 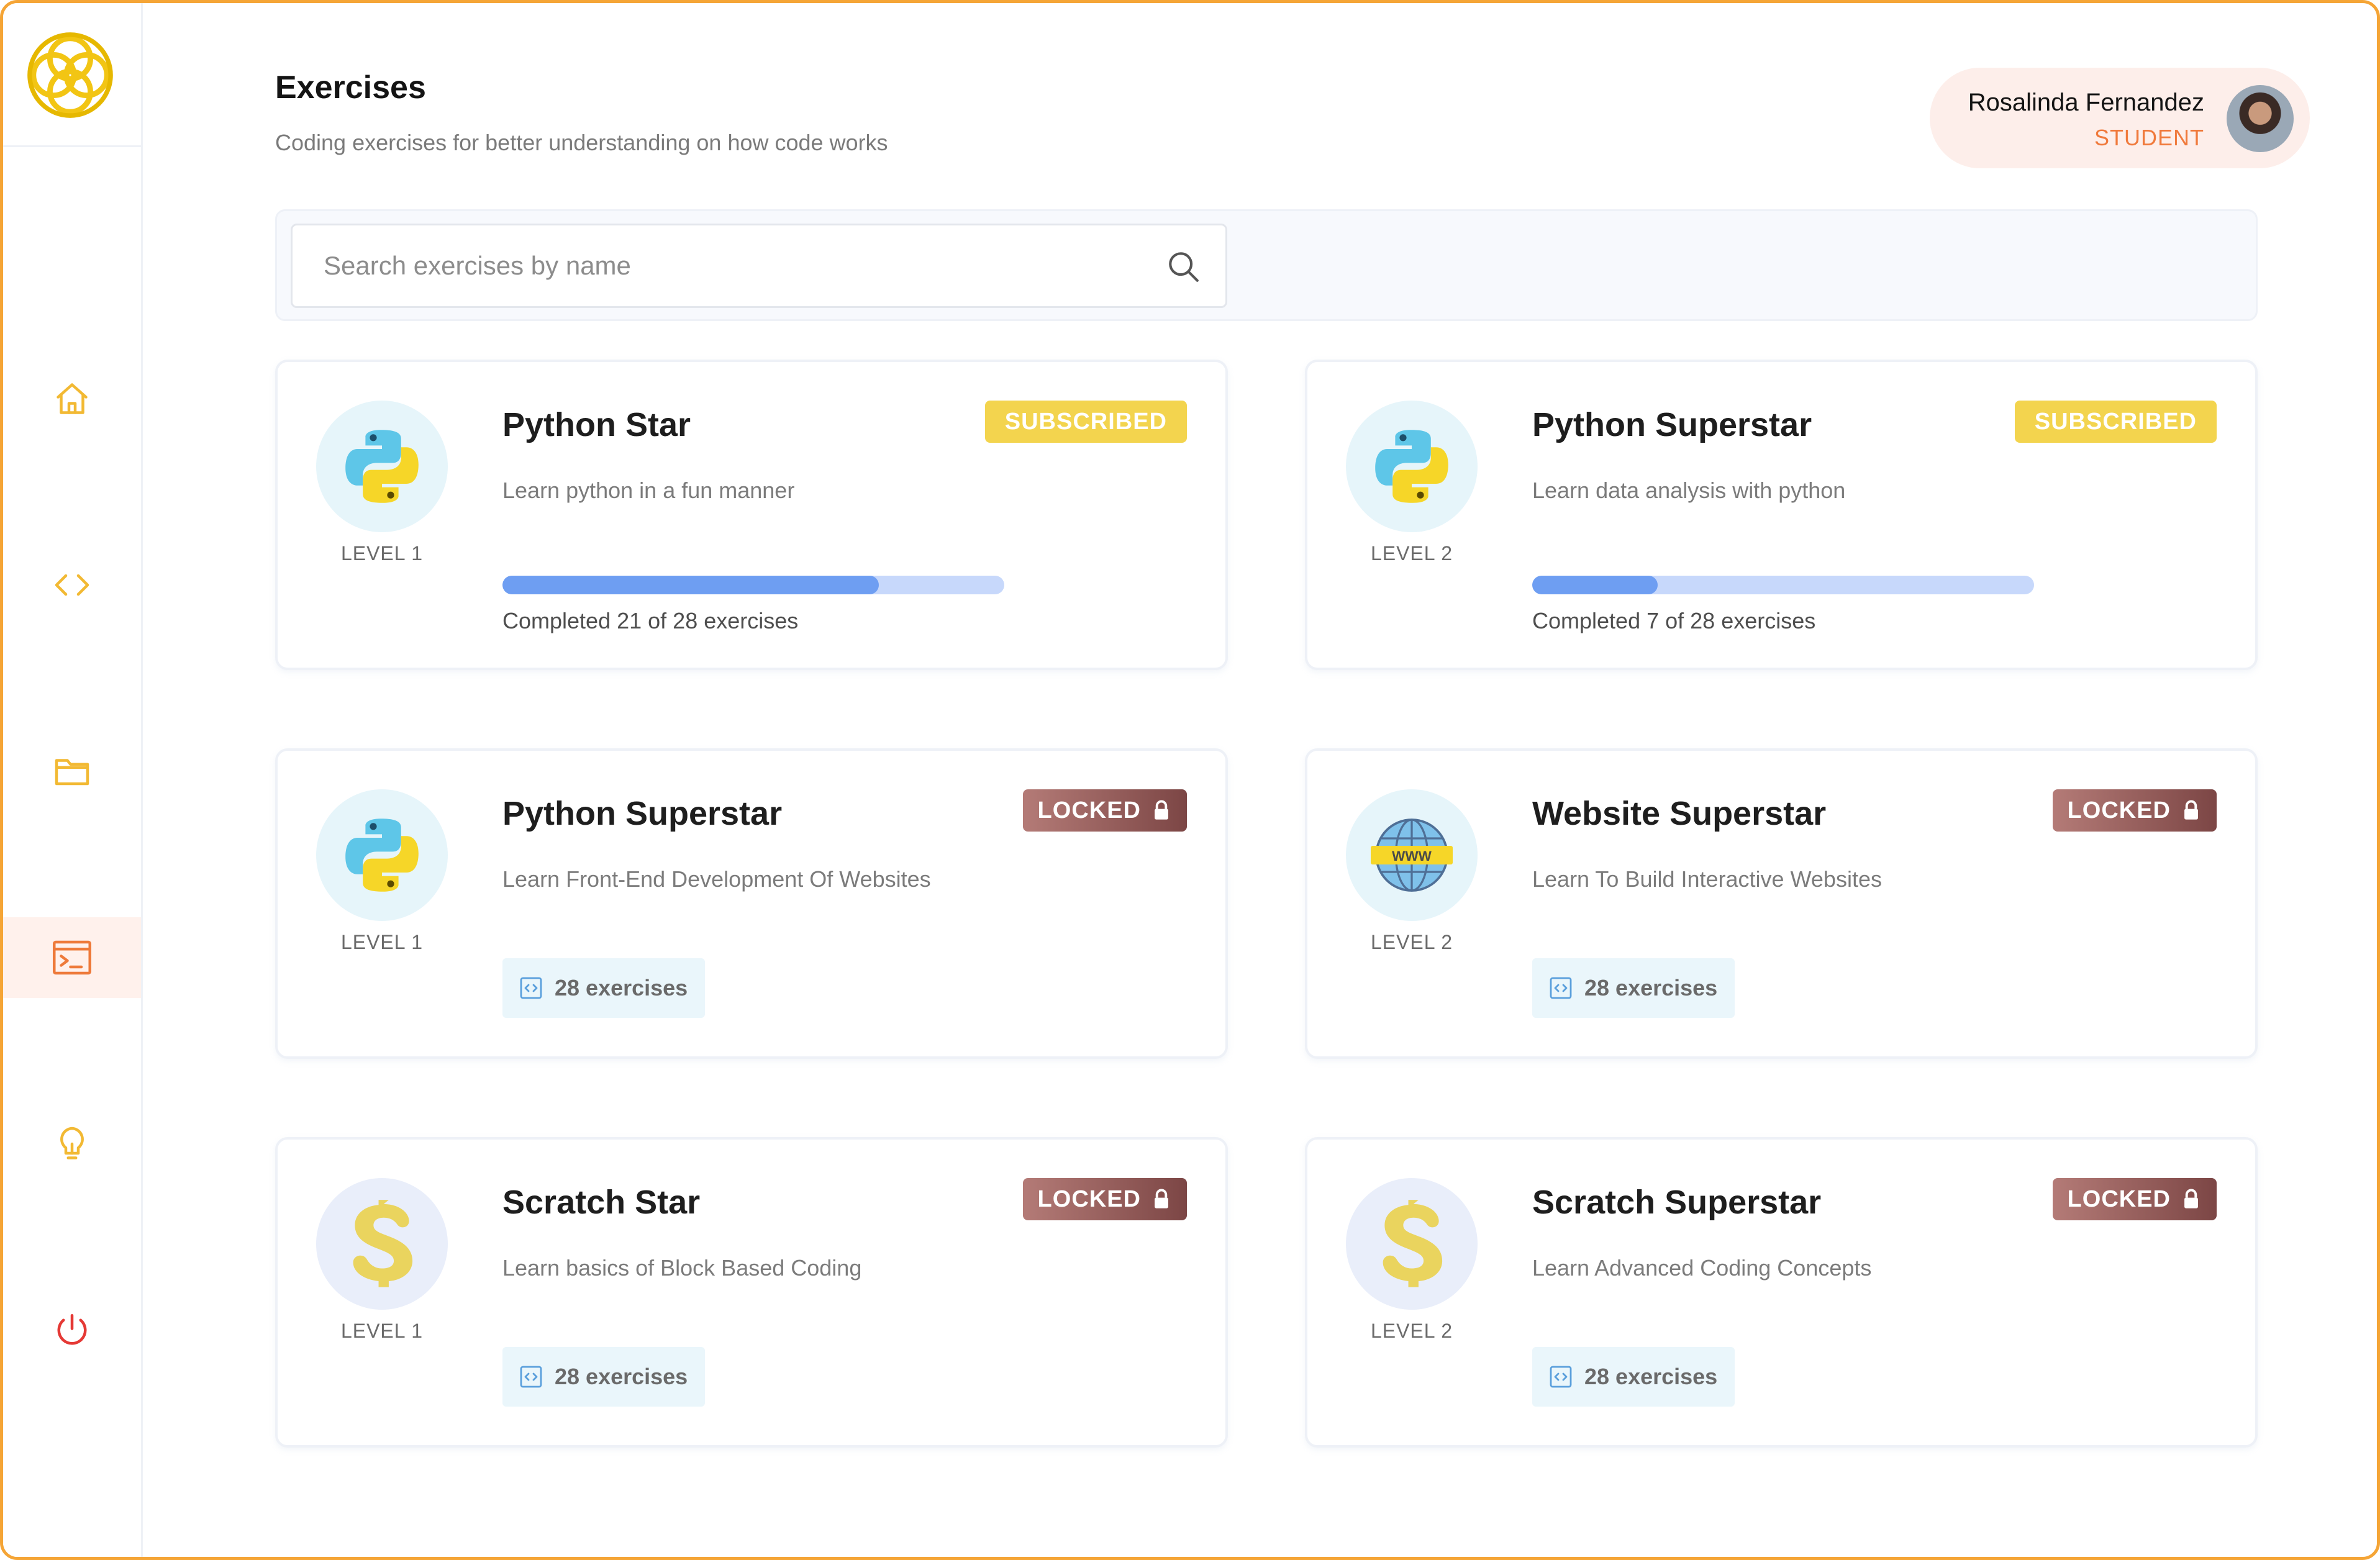 I want to click on logo-icon, so click(x=70, y=75).